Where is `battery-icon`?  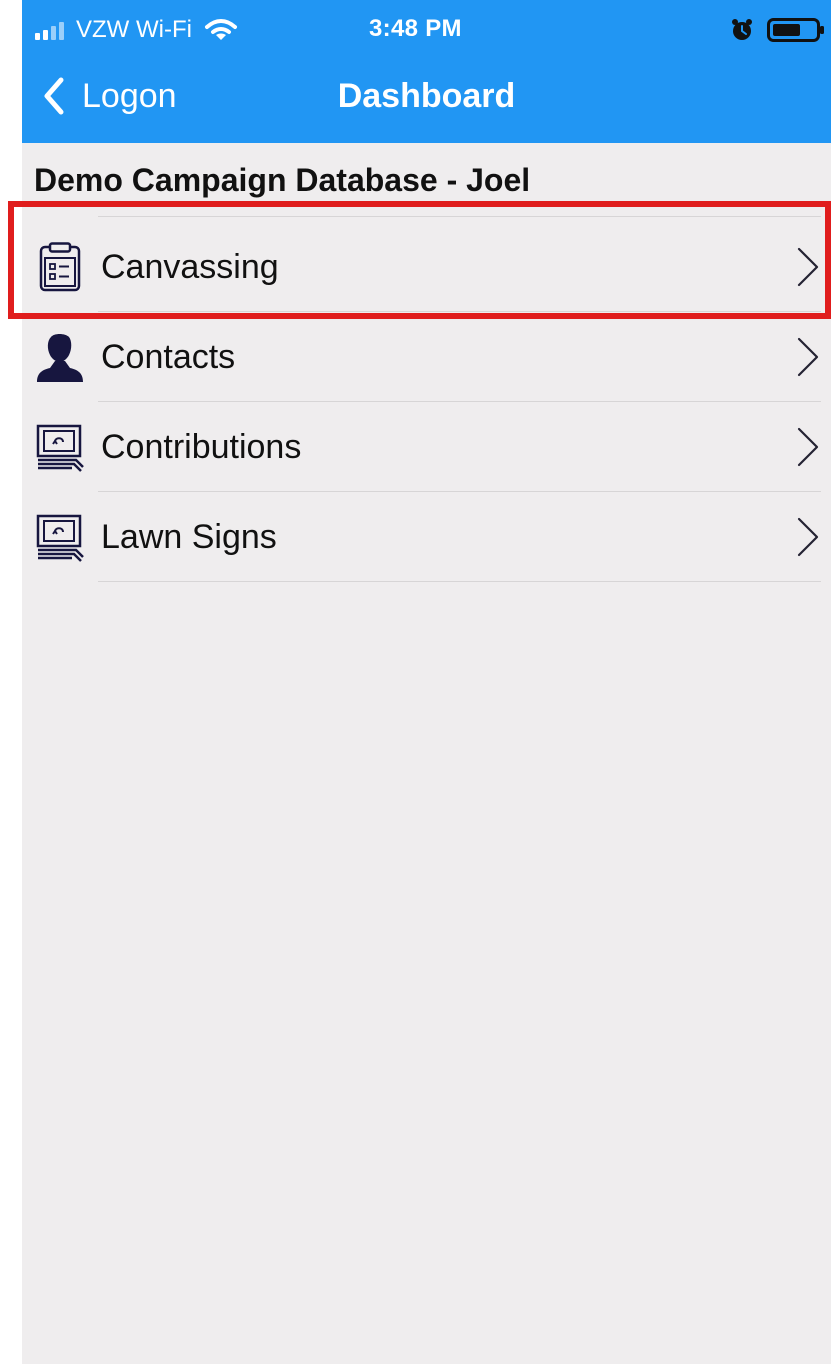
battery-icon is located at coordinates (795, 30).